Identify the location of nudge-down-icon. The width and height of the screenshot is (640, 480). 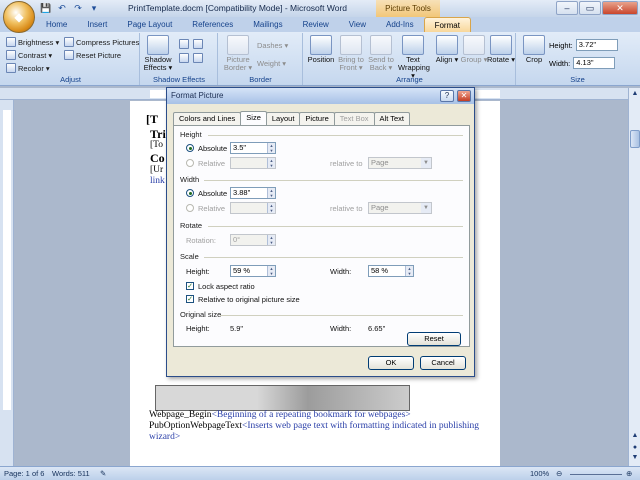
(198, 58).